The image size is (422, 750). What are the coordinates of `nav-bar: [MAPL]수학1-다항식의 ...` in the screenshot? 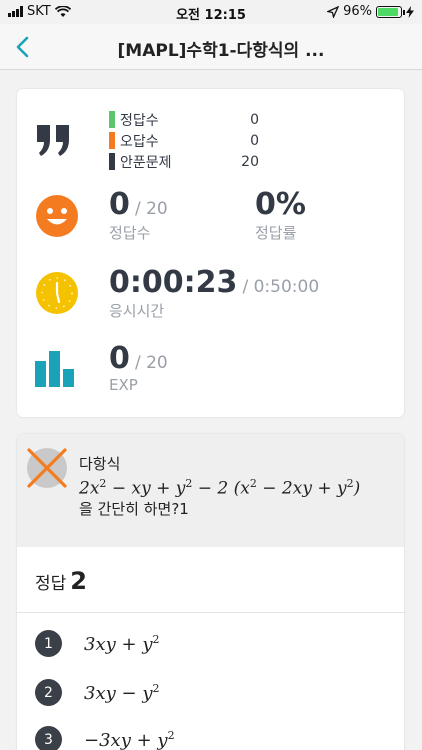 It's located at (211, 47).